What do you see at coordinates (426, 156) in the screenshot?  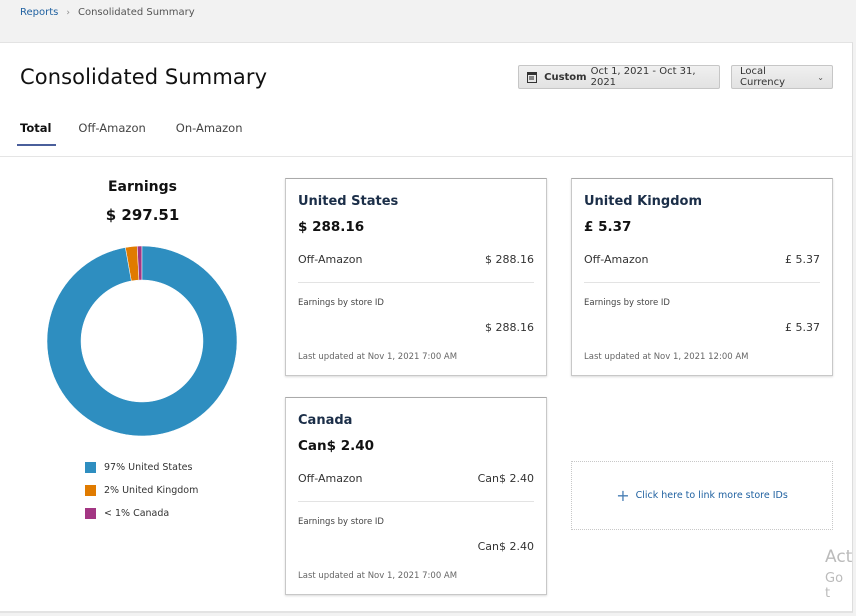 I see `tabs-divider` at bounding box center [426, 156].